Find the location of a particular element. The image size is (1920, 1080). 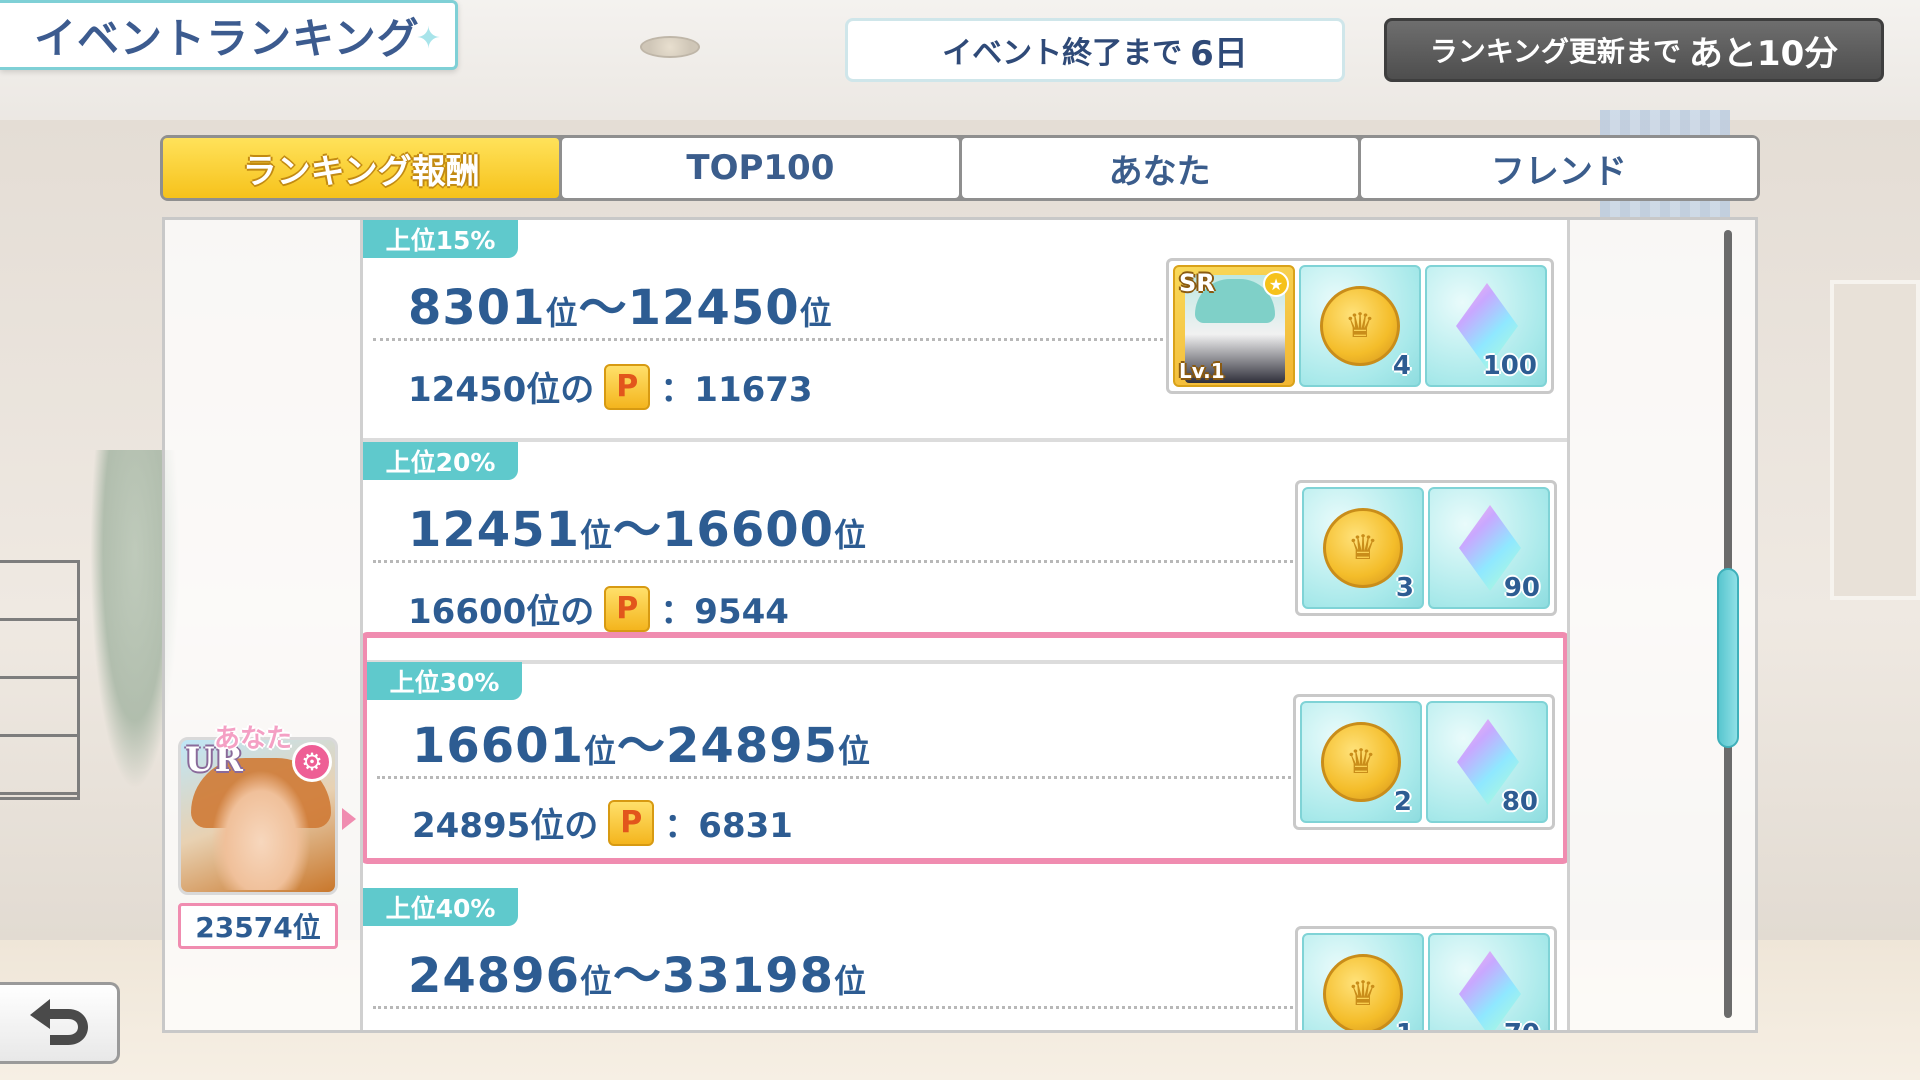

reward-coin: ♛ 3 is located at coordinates (1363, 548).